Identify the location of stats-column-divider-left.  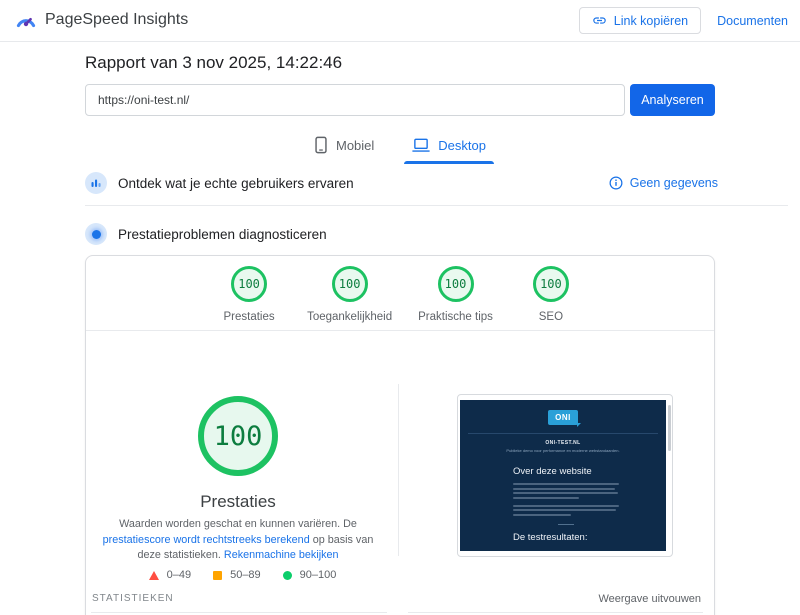
(239, 612).